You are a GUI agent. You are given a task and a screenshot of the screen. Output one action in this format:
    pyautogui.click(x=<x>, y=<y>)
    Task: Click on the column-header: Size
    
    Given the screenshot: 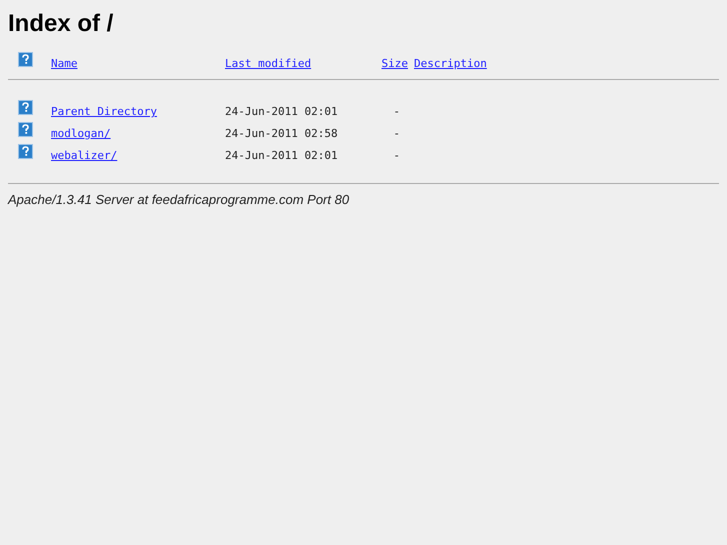 What is the action you would take?
    pyautogui.click(x=395, y=63)
    